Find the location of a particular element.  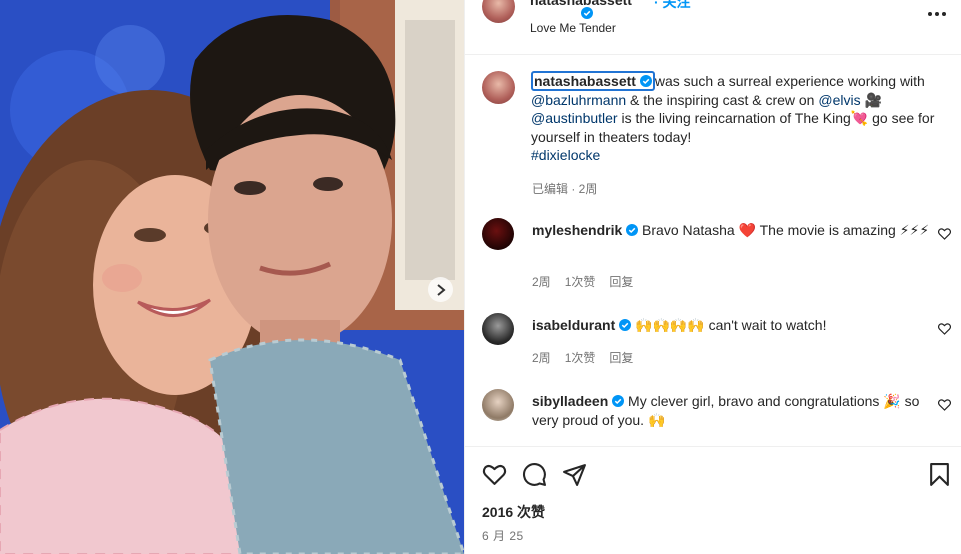

chevron-right-icon is located at coordinates (441, 289).